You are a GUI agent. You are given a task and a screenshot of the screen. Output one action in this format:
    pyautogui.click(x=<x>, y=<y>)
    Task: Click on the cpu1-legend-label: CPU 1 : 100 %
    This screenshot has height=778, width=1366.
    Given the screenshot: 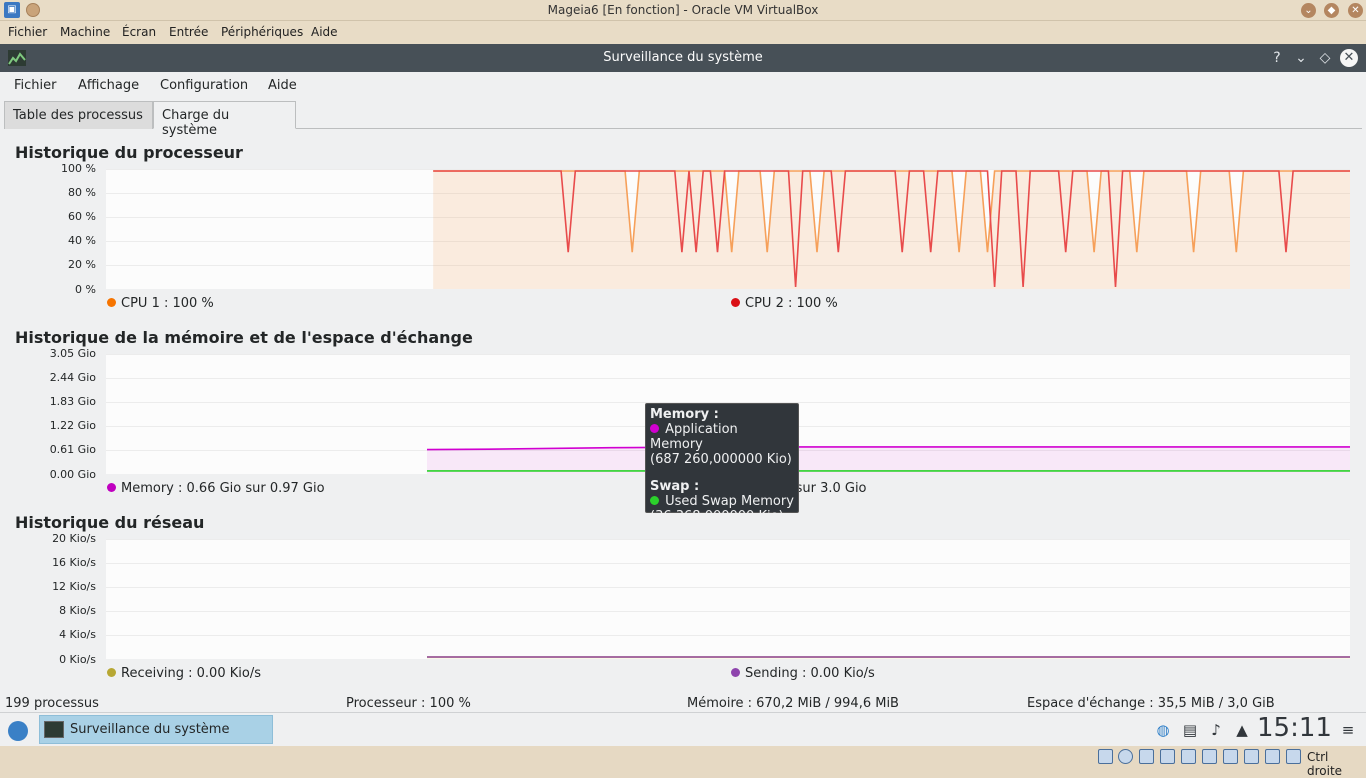 What is the action you would take?
    pyautogui.click(x=167, y=303)
    